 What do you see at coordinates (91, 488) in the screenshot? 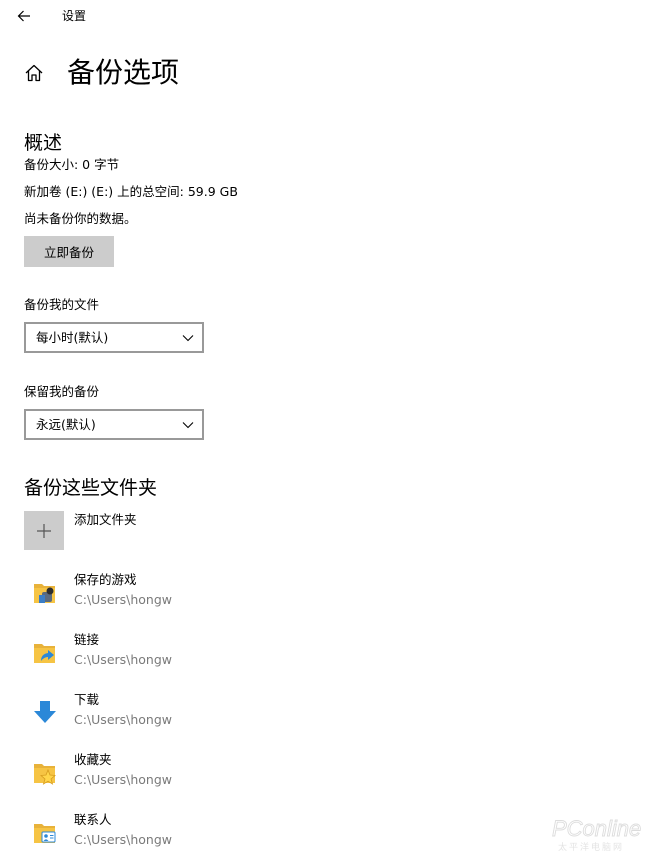
I see `folders-heading: 备份这些文件夹` at bounding box center [91, 488].